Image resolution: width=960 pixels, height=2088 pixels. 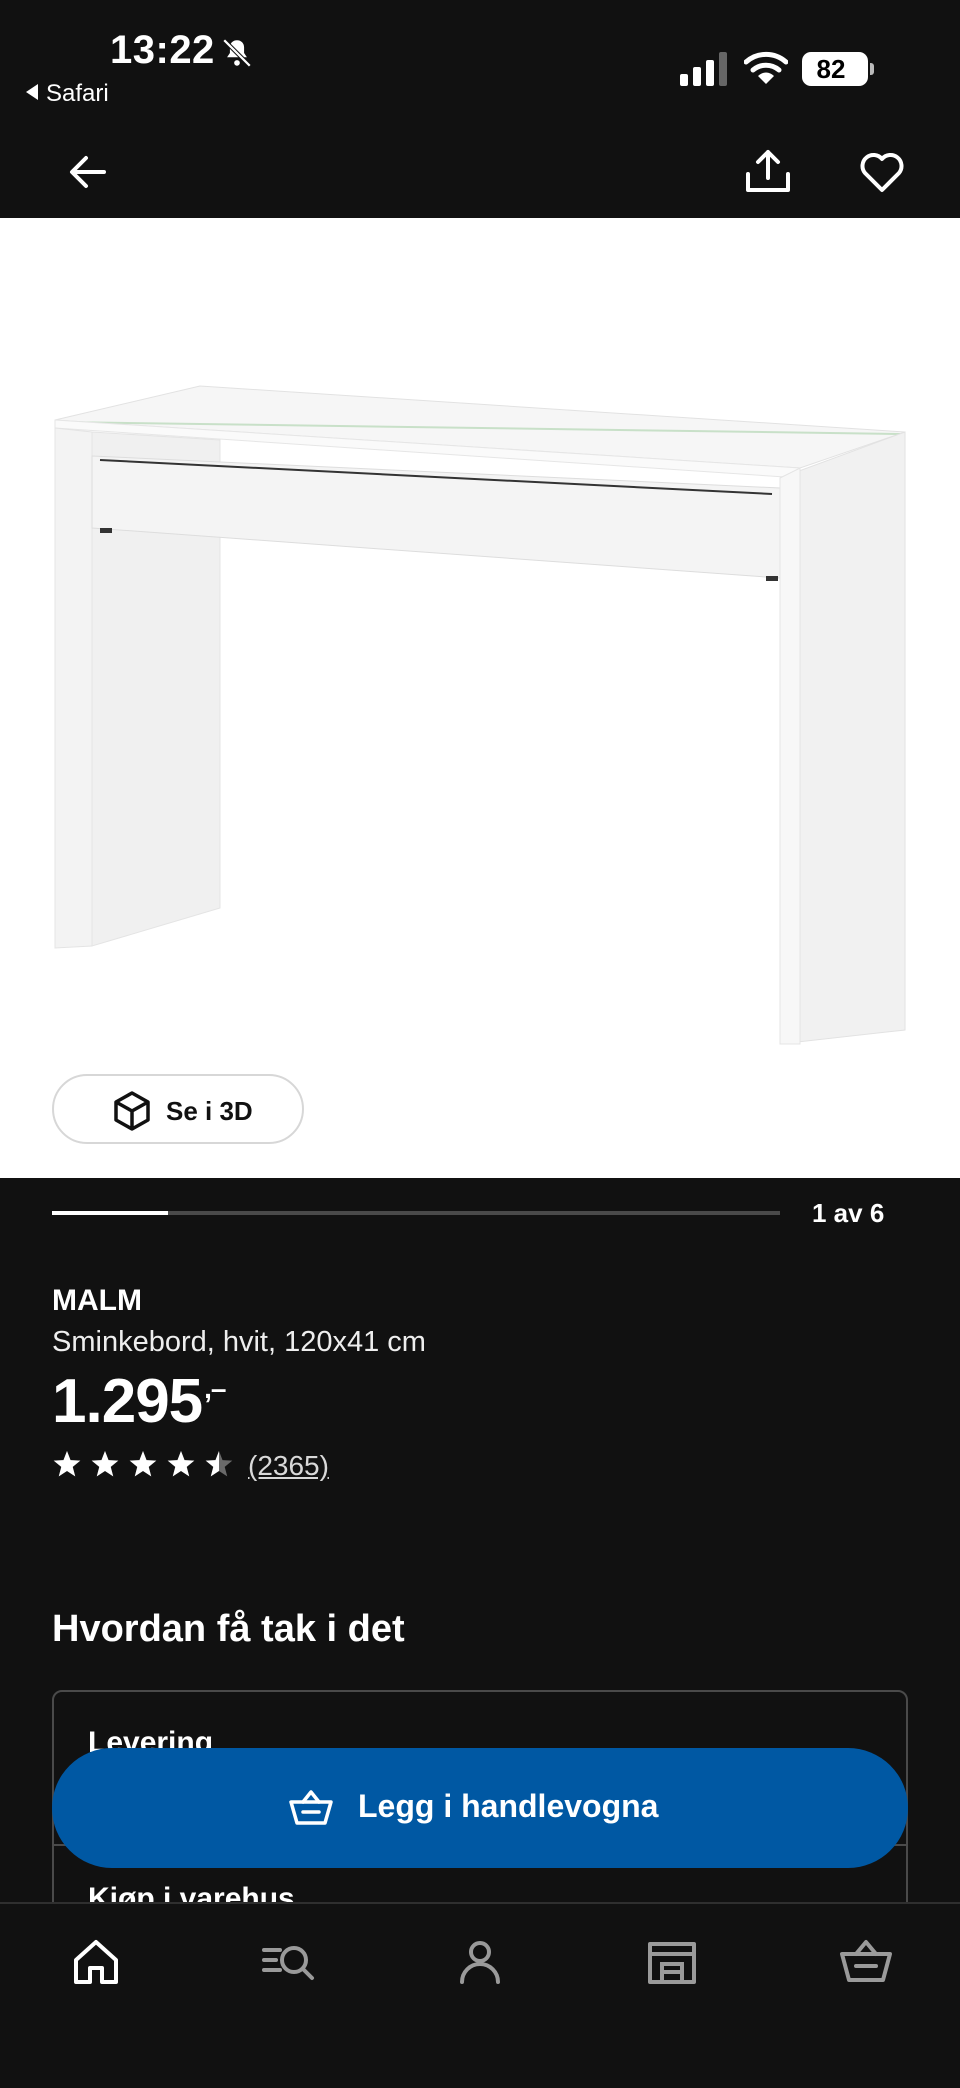 I want to click on clock: 13:22, so click(x=162, y=50).